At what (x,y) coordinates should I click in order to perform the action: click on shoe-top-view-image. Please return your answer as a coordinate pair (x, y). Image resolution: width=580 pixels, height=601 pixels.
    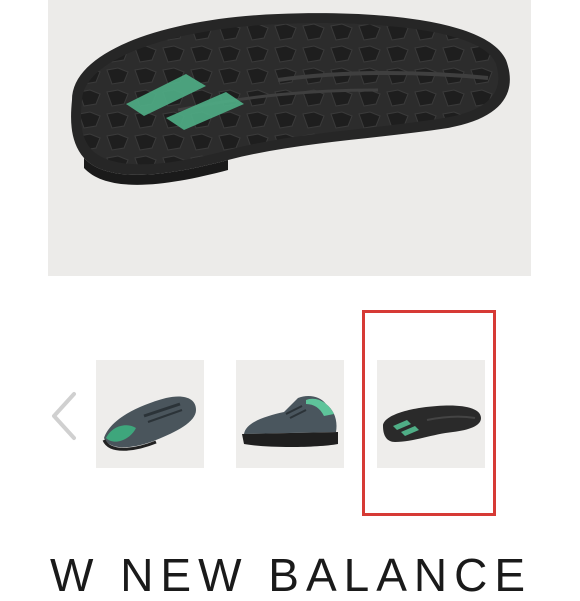
    Looking at the image, I should click on (149, 423).